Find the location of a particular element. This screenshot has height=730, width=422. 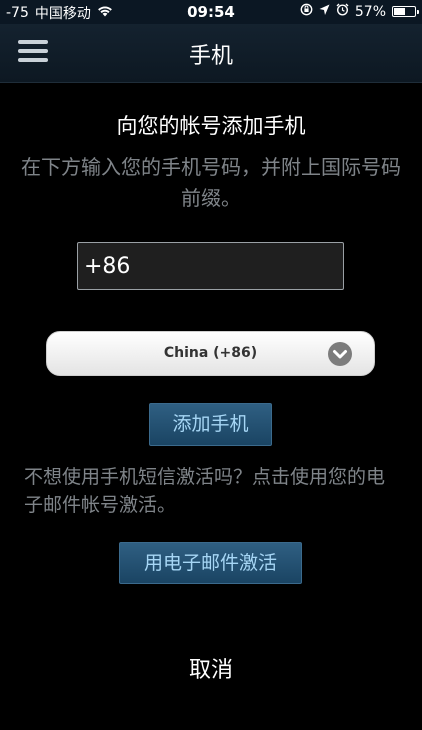

status-bar: -75 中国移动 09:54 57% is located at coordinates (211, 12).